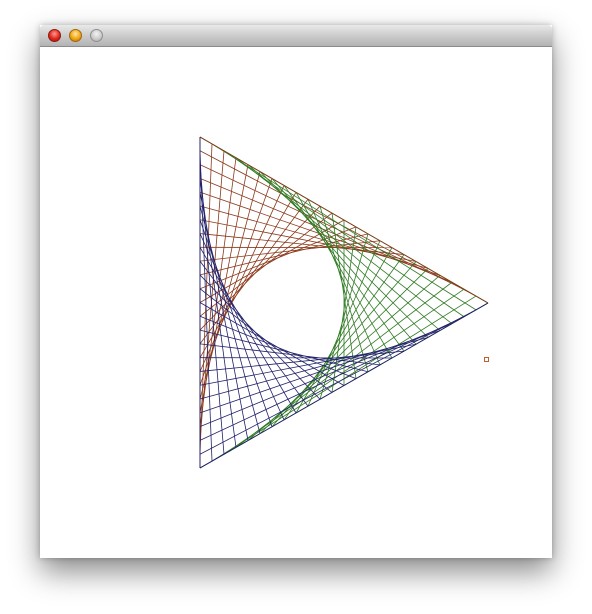  What do you see at coordinates (486, 359) in the screenshot?
I see `cursor-marker` at bounding box center [486, 359].